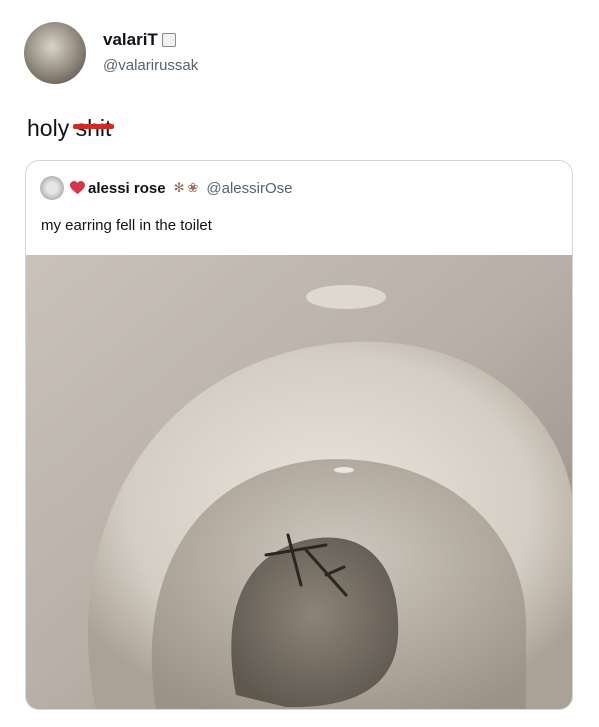 The height and width of the screenshot is (727, 599). Describe the element at coordinates (179, 187) in the screenshot. I see `sparkle-emoji-icon: ✻` at that location.